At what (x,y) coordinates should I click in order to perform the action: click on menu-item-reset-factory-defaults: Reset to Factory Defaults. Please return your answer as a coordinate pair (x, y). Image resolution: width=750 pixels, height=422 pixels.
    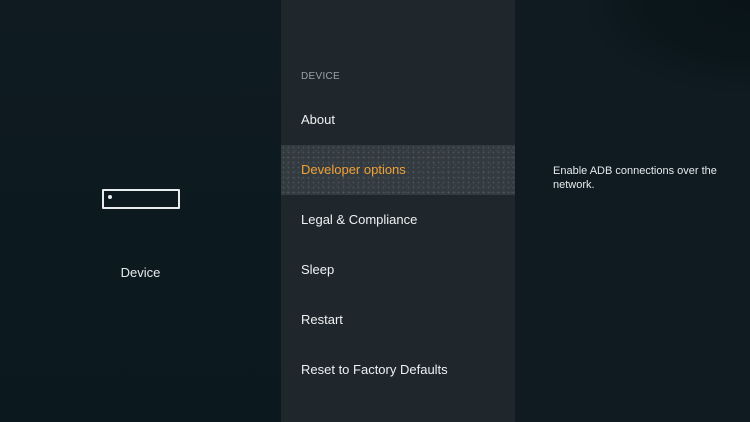
    Looking at the image, I should click on (398, 370).